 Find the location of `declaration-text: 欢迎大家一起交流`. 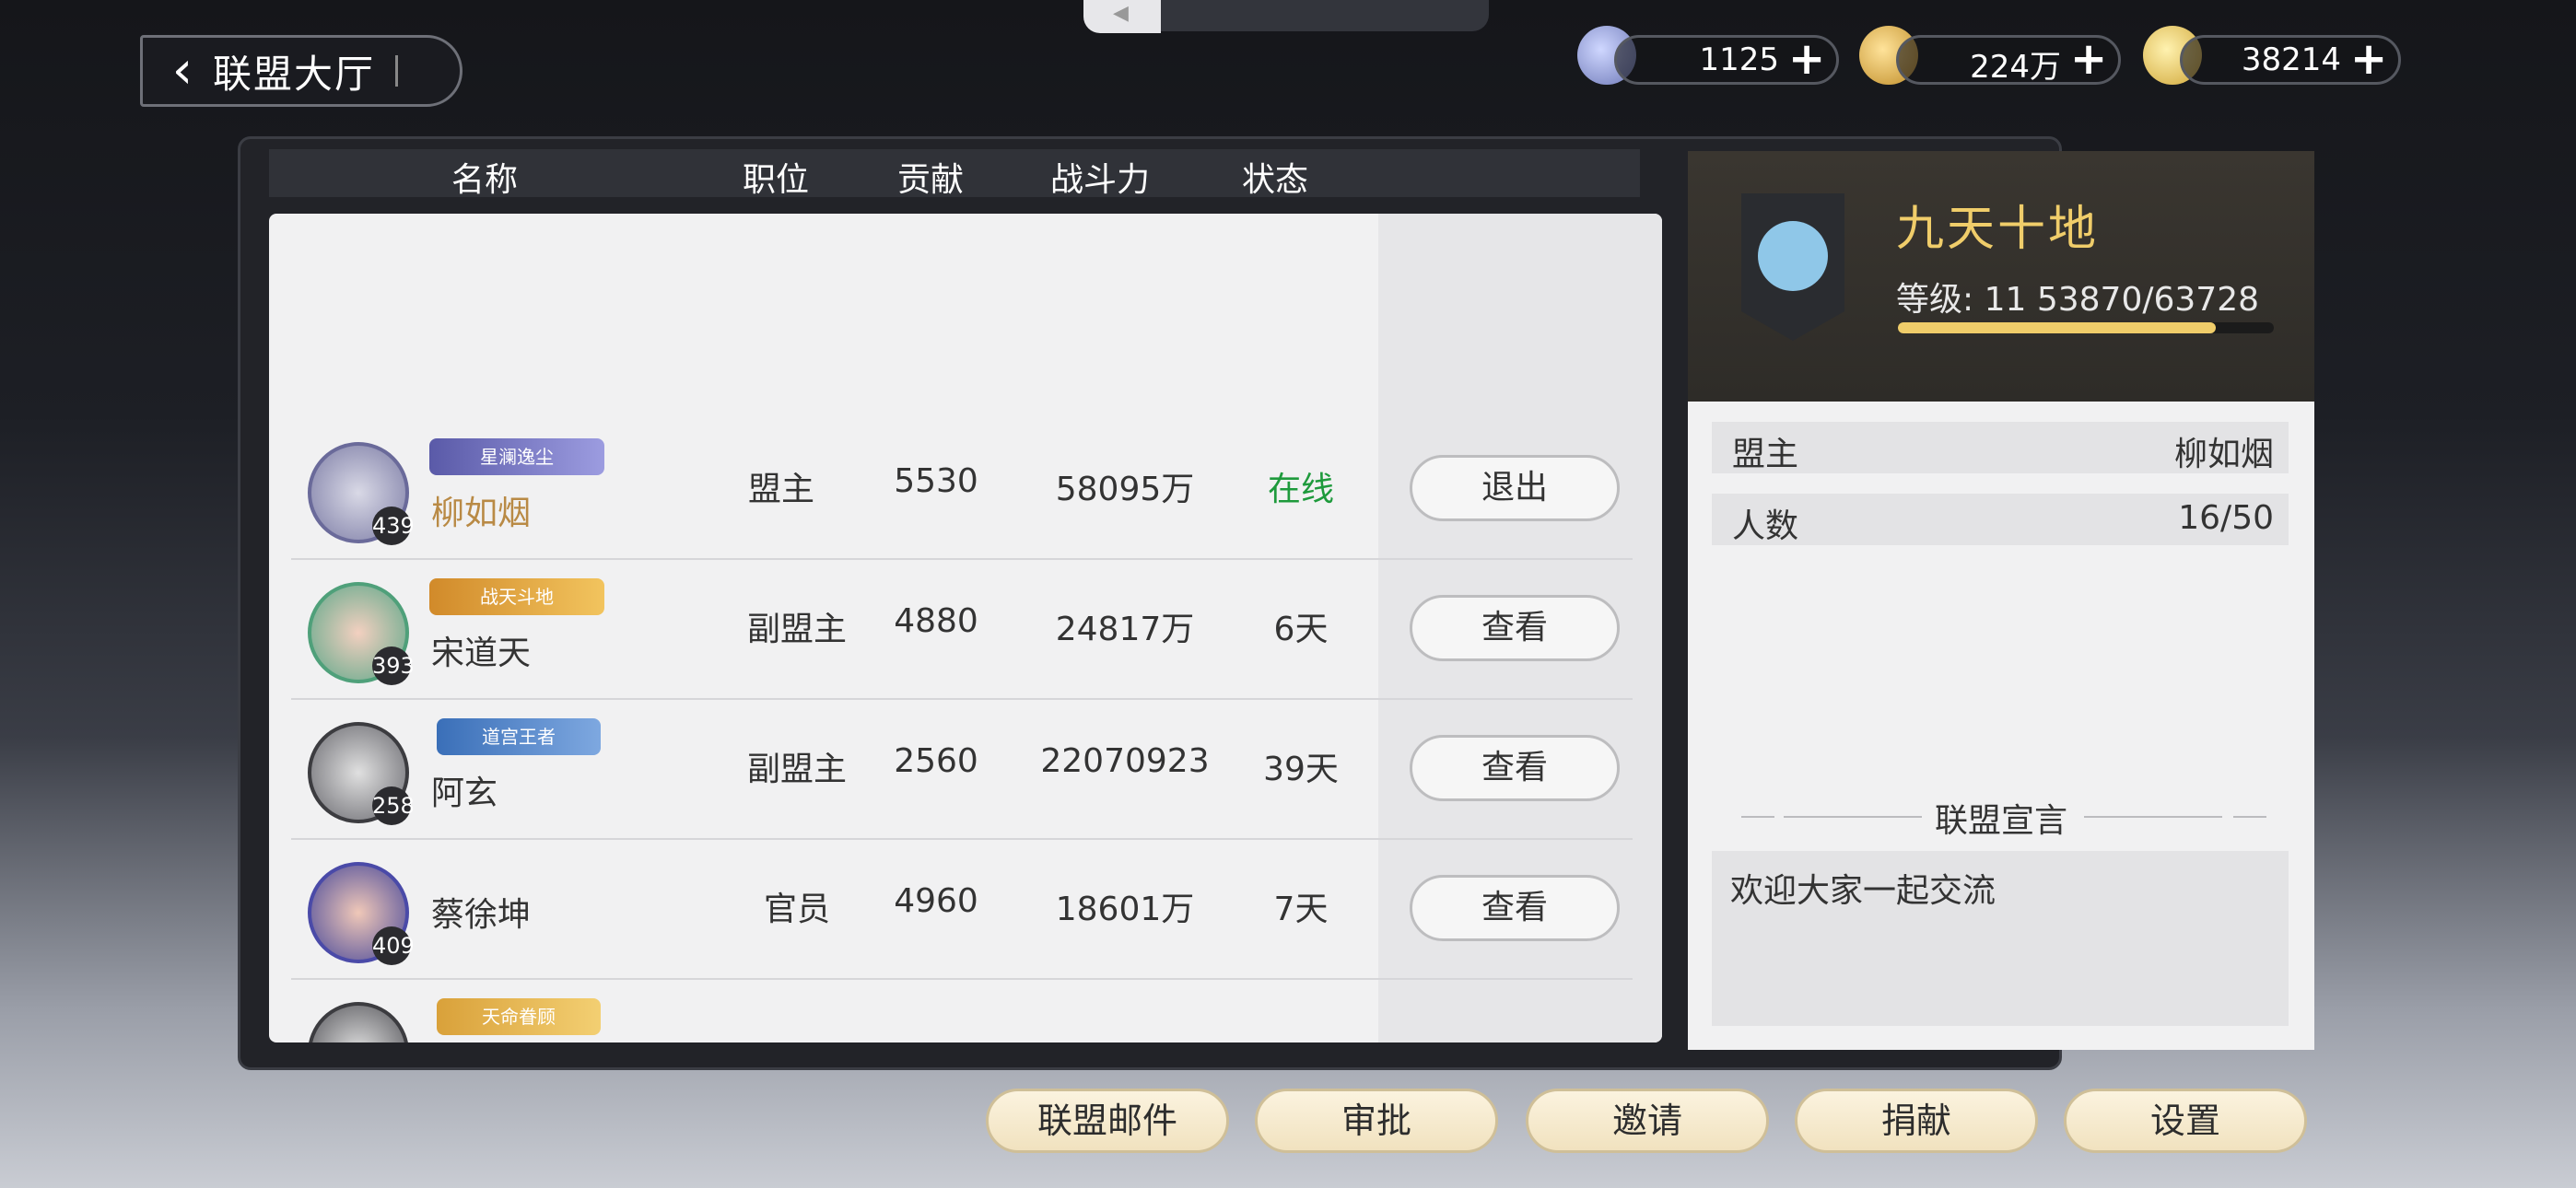

declaration-text: 欢迎大家一起交流 is located at coordinates (1863, 891).